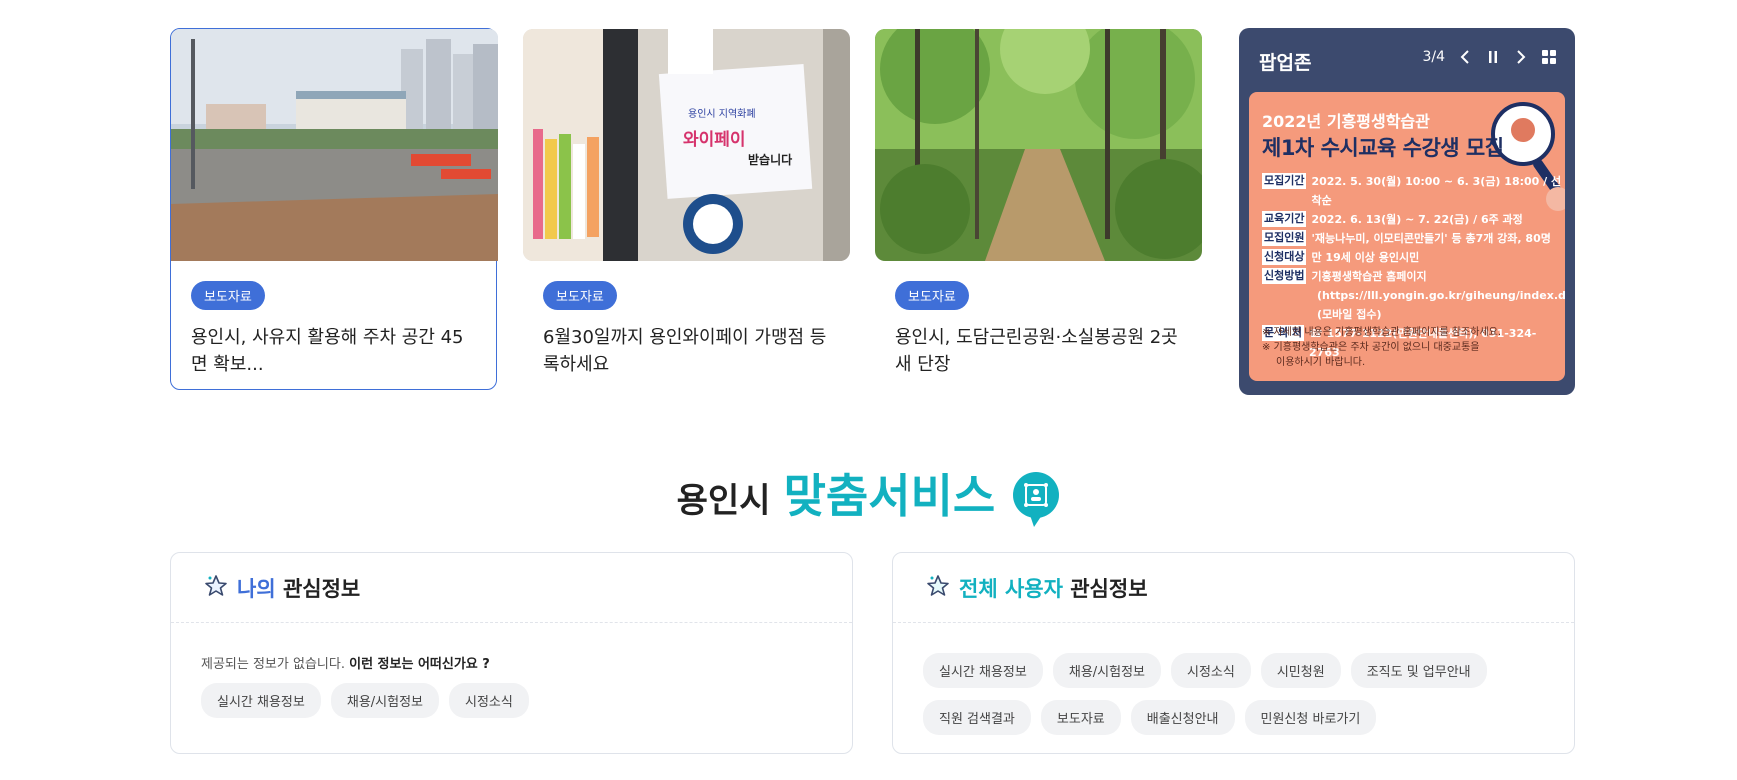  I want to click on sign-line-1: 용인시 지역화폐, so click(722, 114).